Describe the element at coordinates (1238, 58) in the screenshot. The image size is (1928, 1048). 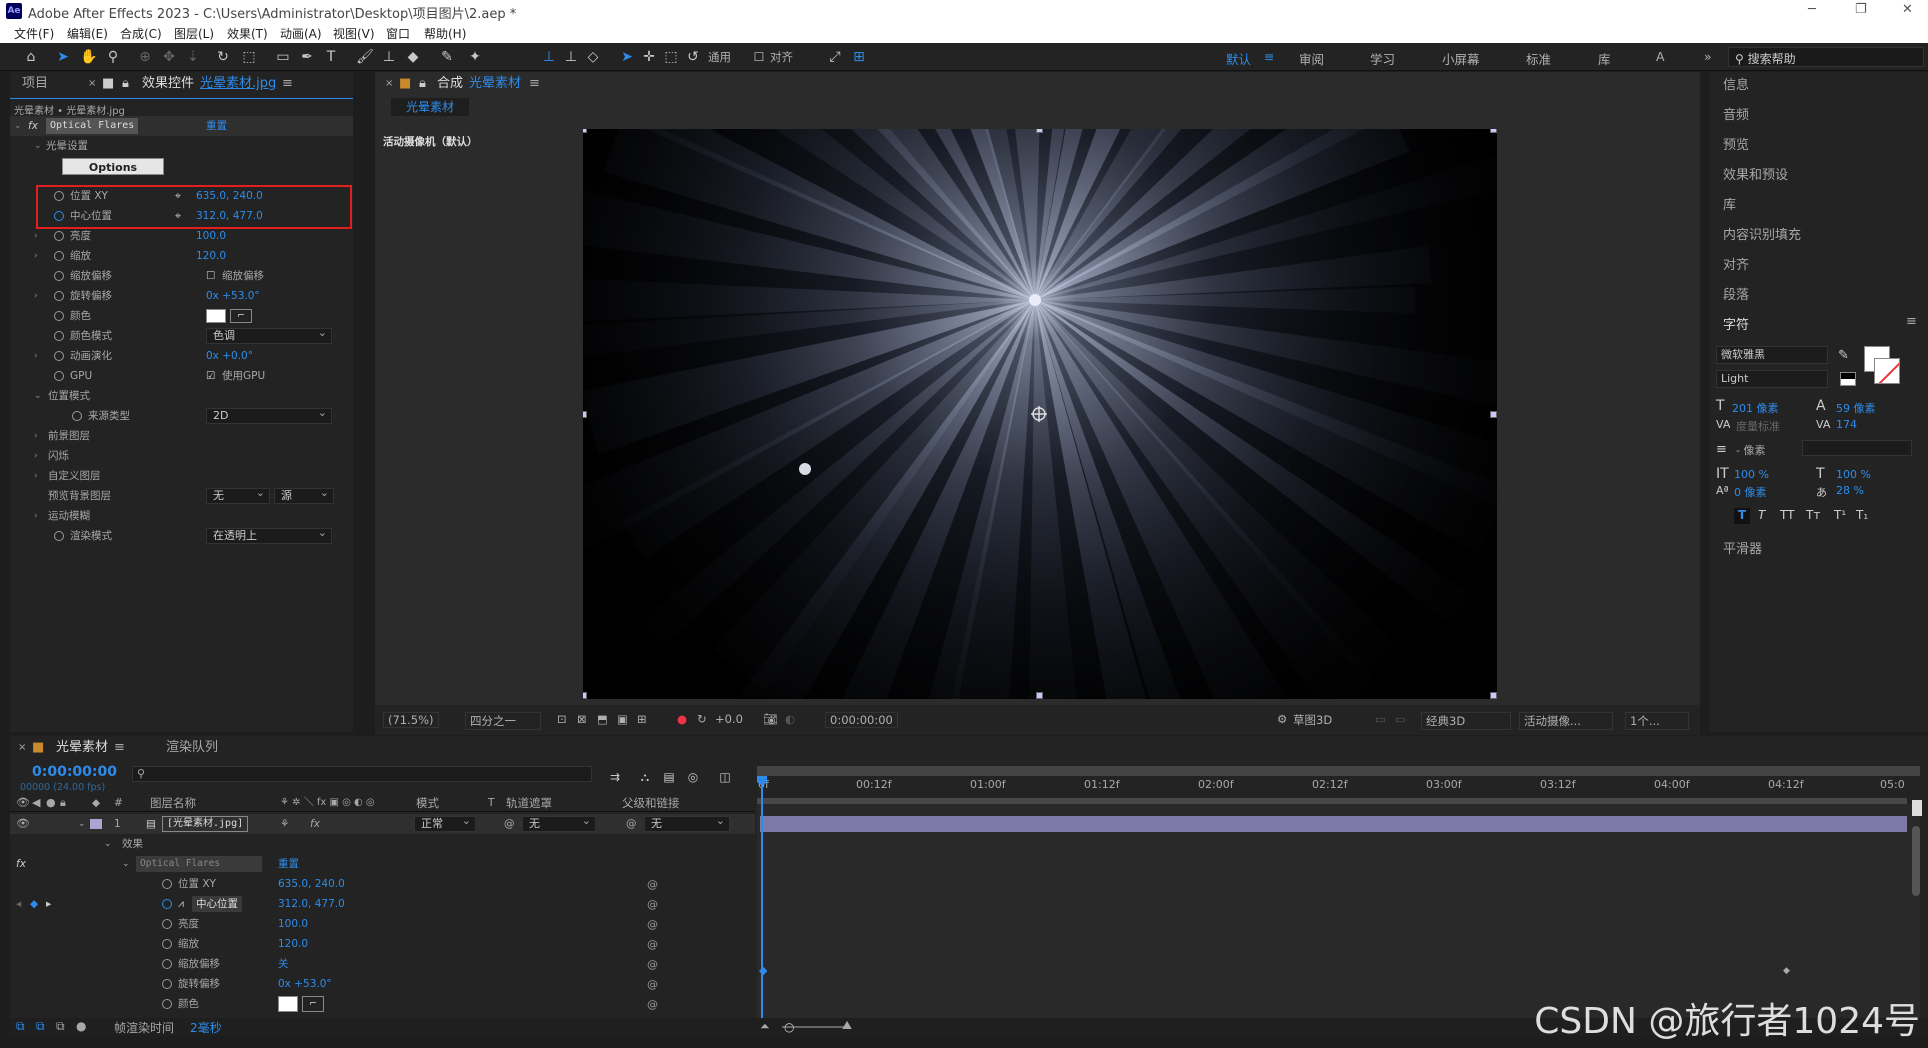
I see `workspace-default: 默认` at that location.